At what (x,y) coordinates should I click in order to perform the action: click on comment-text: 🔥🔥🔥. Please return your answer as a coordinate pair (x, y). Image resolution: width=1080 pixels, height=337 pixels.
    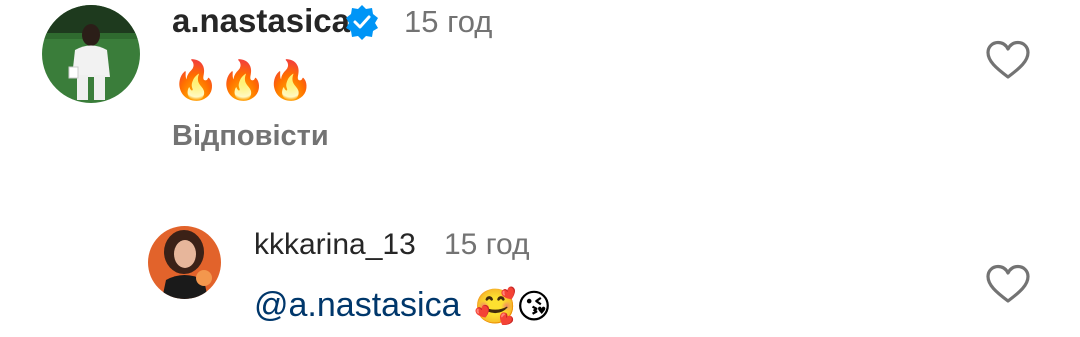
    Looking at the image, I should click on (243, 80).